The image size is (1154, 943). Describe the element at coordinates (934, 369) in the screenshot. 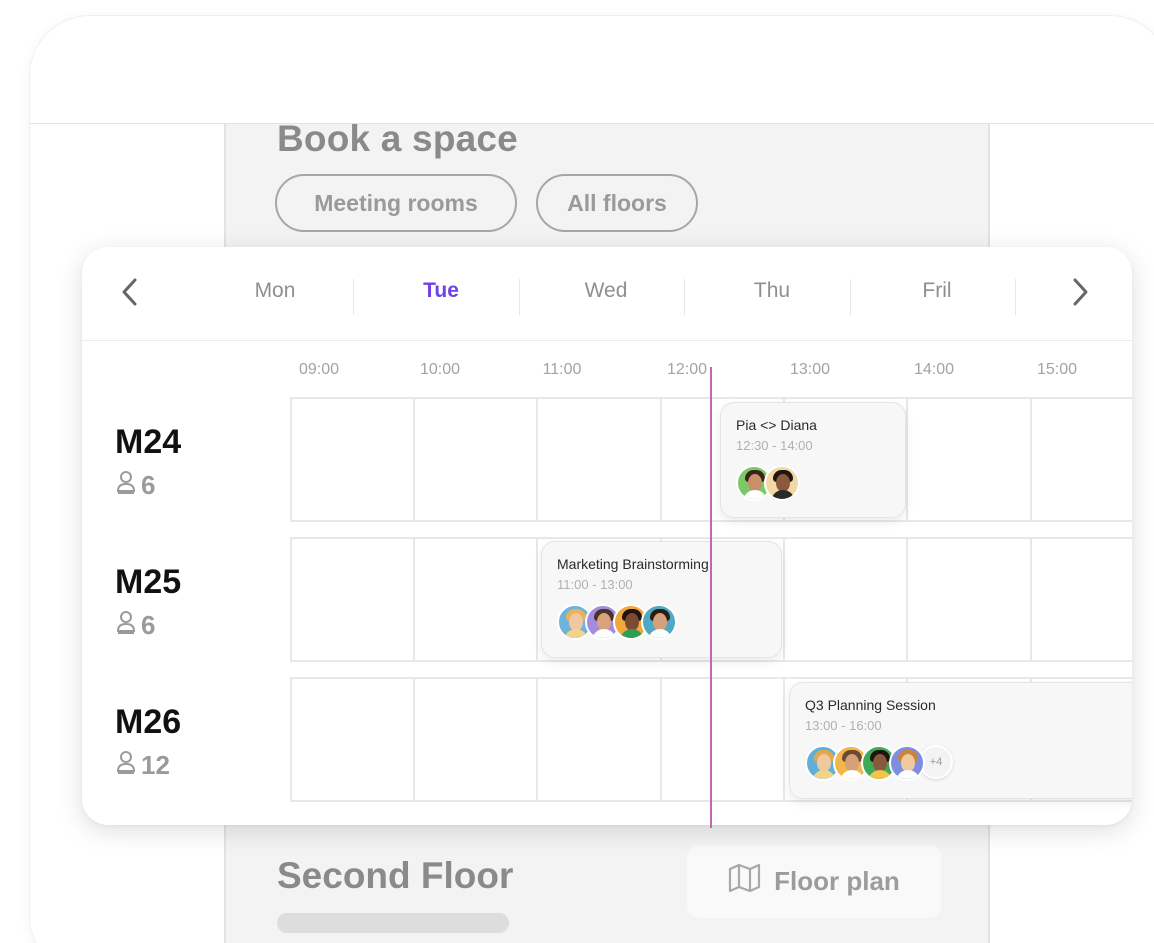

I see `time-label: 14:00` at that location.